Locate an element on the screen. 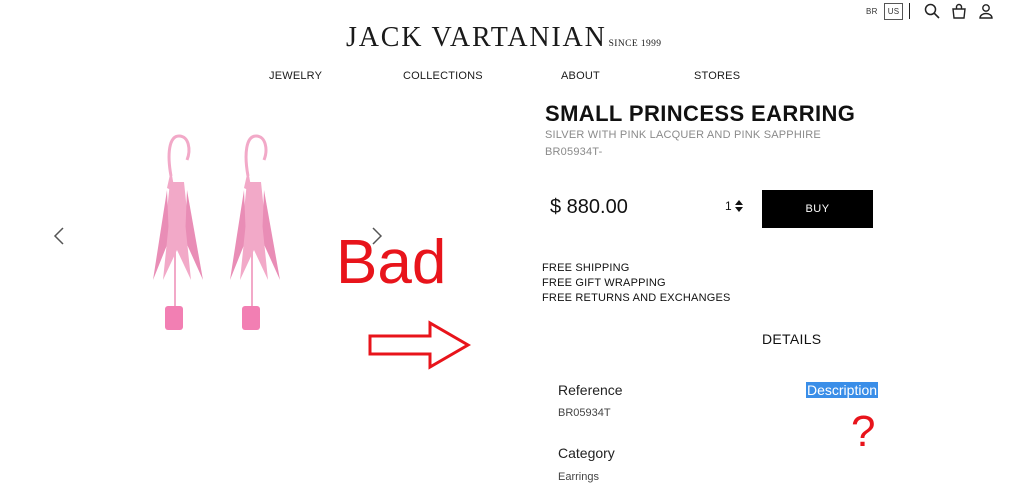 The image size is (1024, 489). logo-since: SINCE 1999 is located at coordinates (635, 44).